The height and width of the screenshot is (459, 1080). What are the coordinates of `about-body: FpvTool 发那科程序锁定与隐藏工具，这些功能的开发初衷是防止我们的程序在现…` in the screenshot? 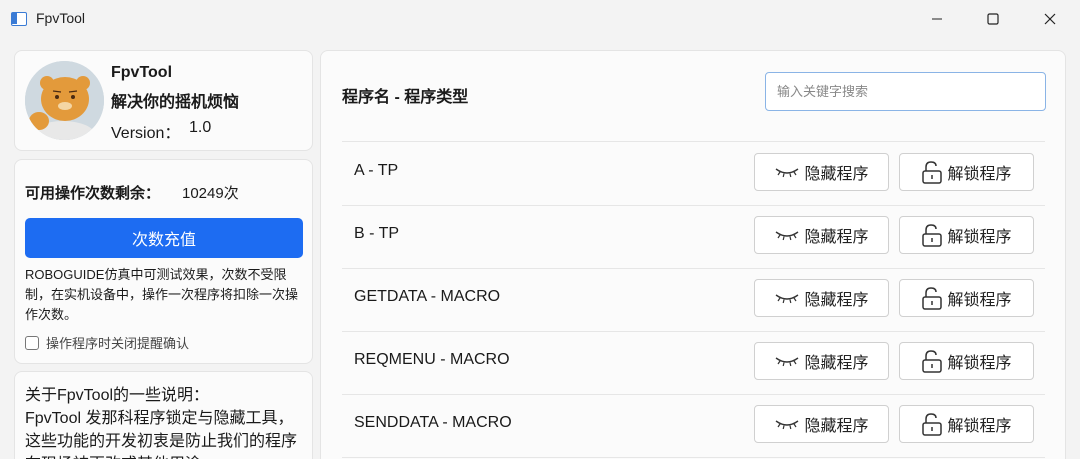 It's located at (161, 434).